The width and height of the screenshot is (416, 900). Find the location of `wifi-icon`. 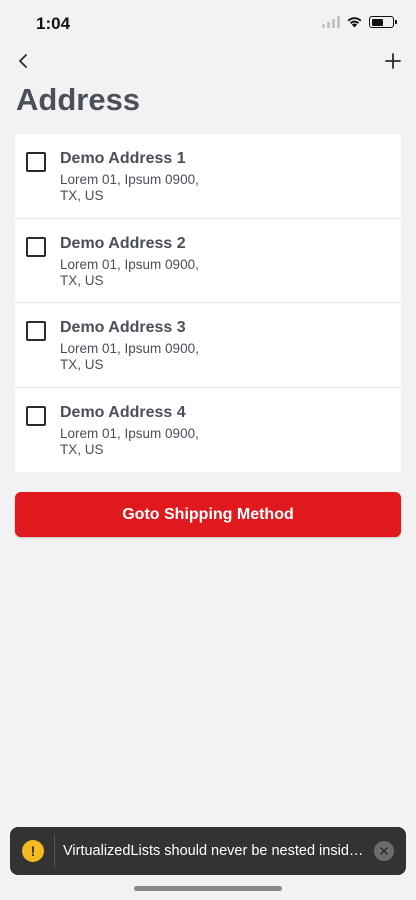

wifi-icon is located at coordinates (354, 22).